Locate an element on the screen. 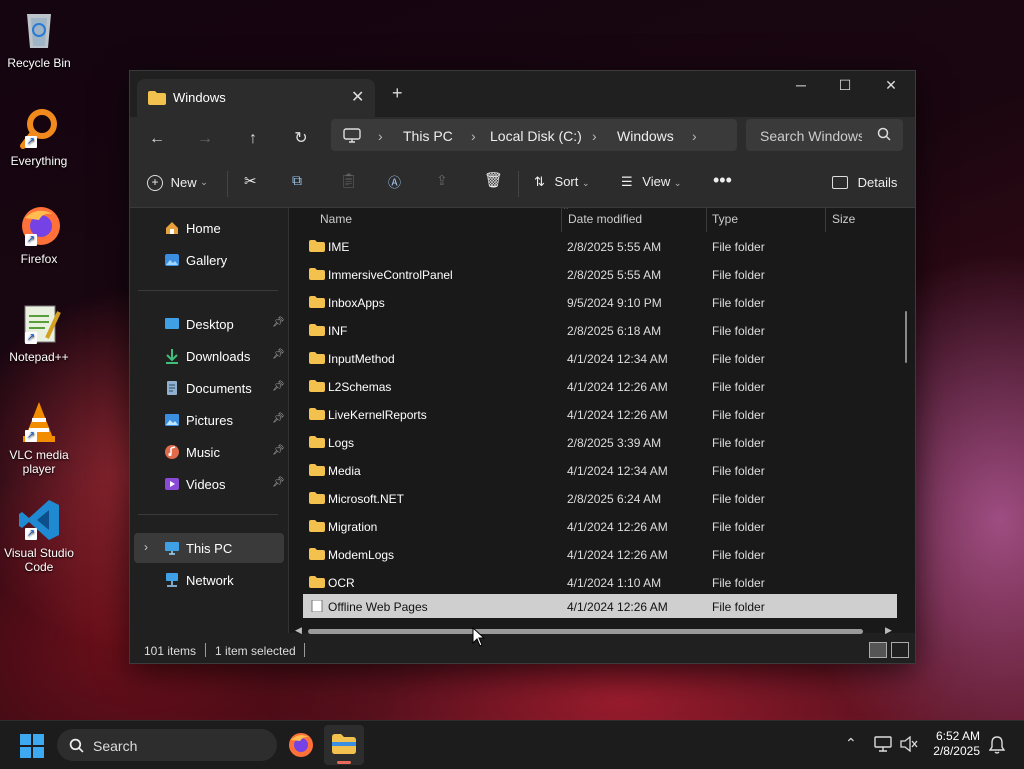 This screenshot has height=769, width=1024. sidebar-item-this-pc: › This PC is located at coordinates (209, 548).